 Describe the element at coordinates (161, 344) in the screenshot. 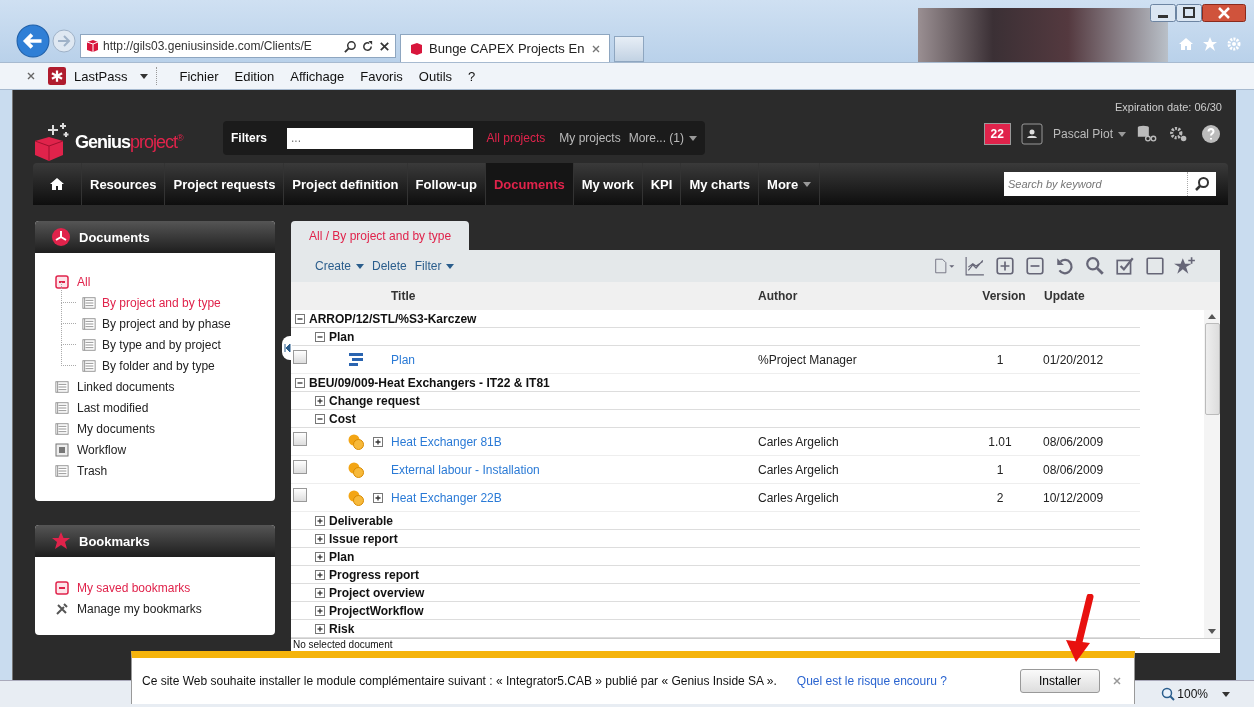

I see `tree-item: By type and by project` at that location.